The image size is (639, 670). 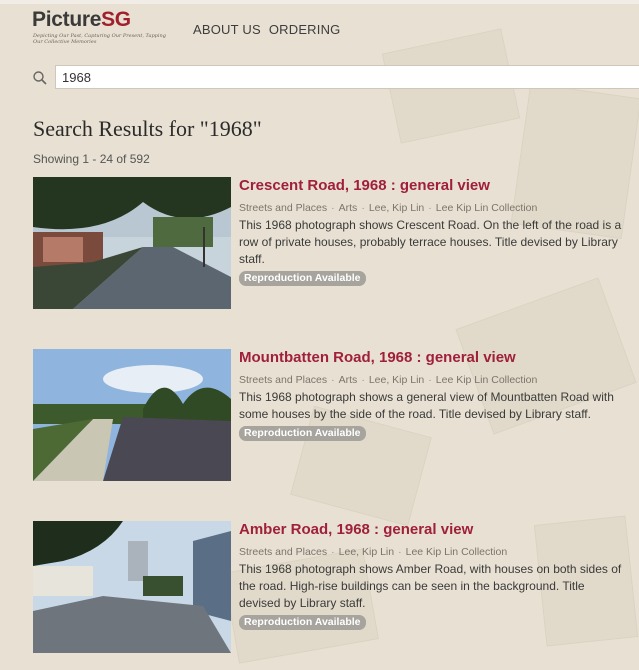 I want to click on search-input, so click(x=347, y=77).